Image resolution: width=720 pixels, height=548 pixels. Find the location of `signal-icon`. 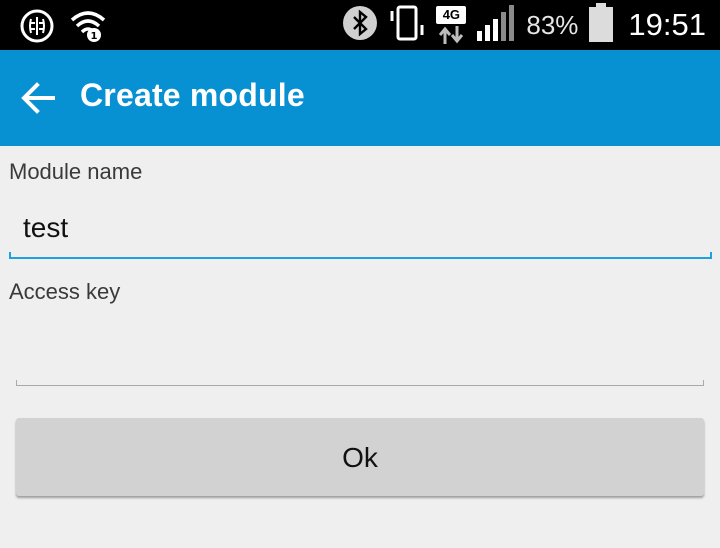

signal-icon is located at coordinates (496, 25).